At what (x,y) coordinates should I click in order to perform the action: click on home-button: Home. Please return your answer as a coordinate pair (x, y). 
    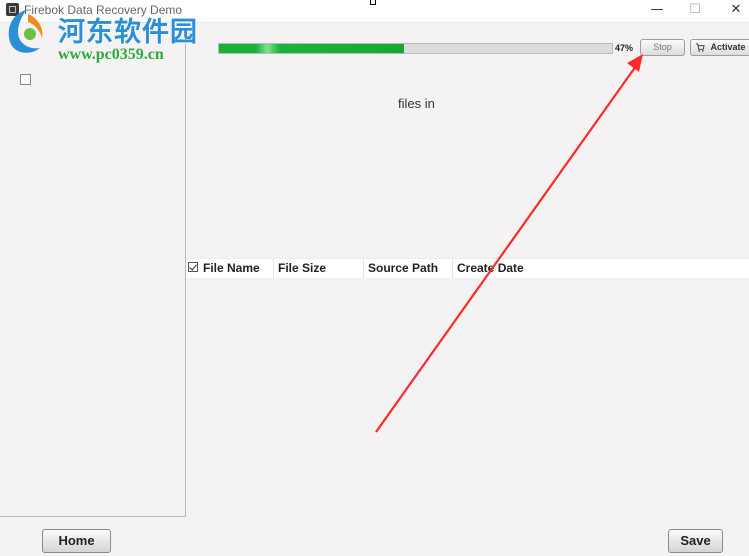
    Looking at the image, I should click on (76, 541).